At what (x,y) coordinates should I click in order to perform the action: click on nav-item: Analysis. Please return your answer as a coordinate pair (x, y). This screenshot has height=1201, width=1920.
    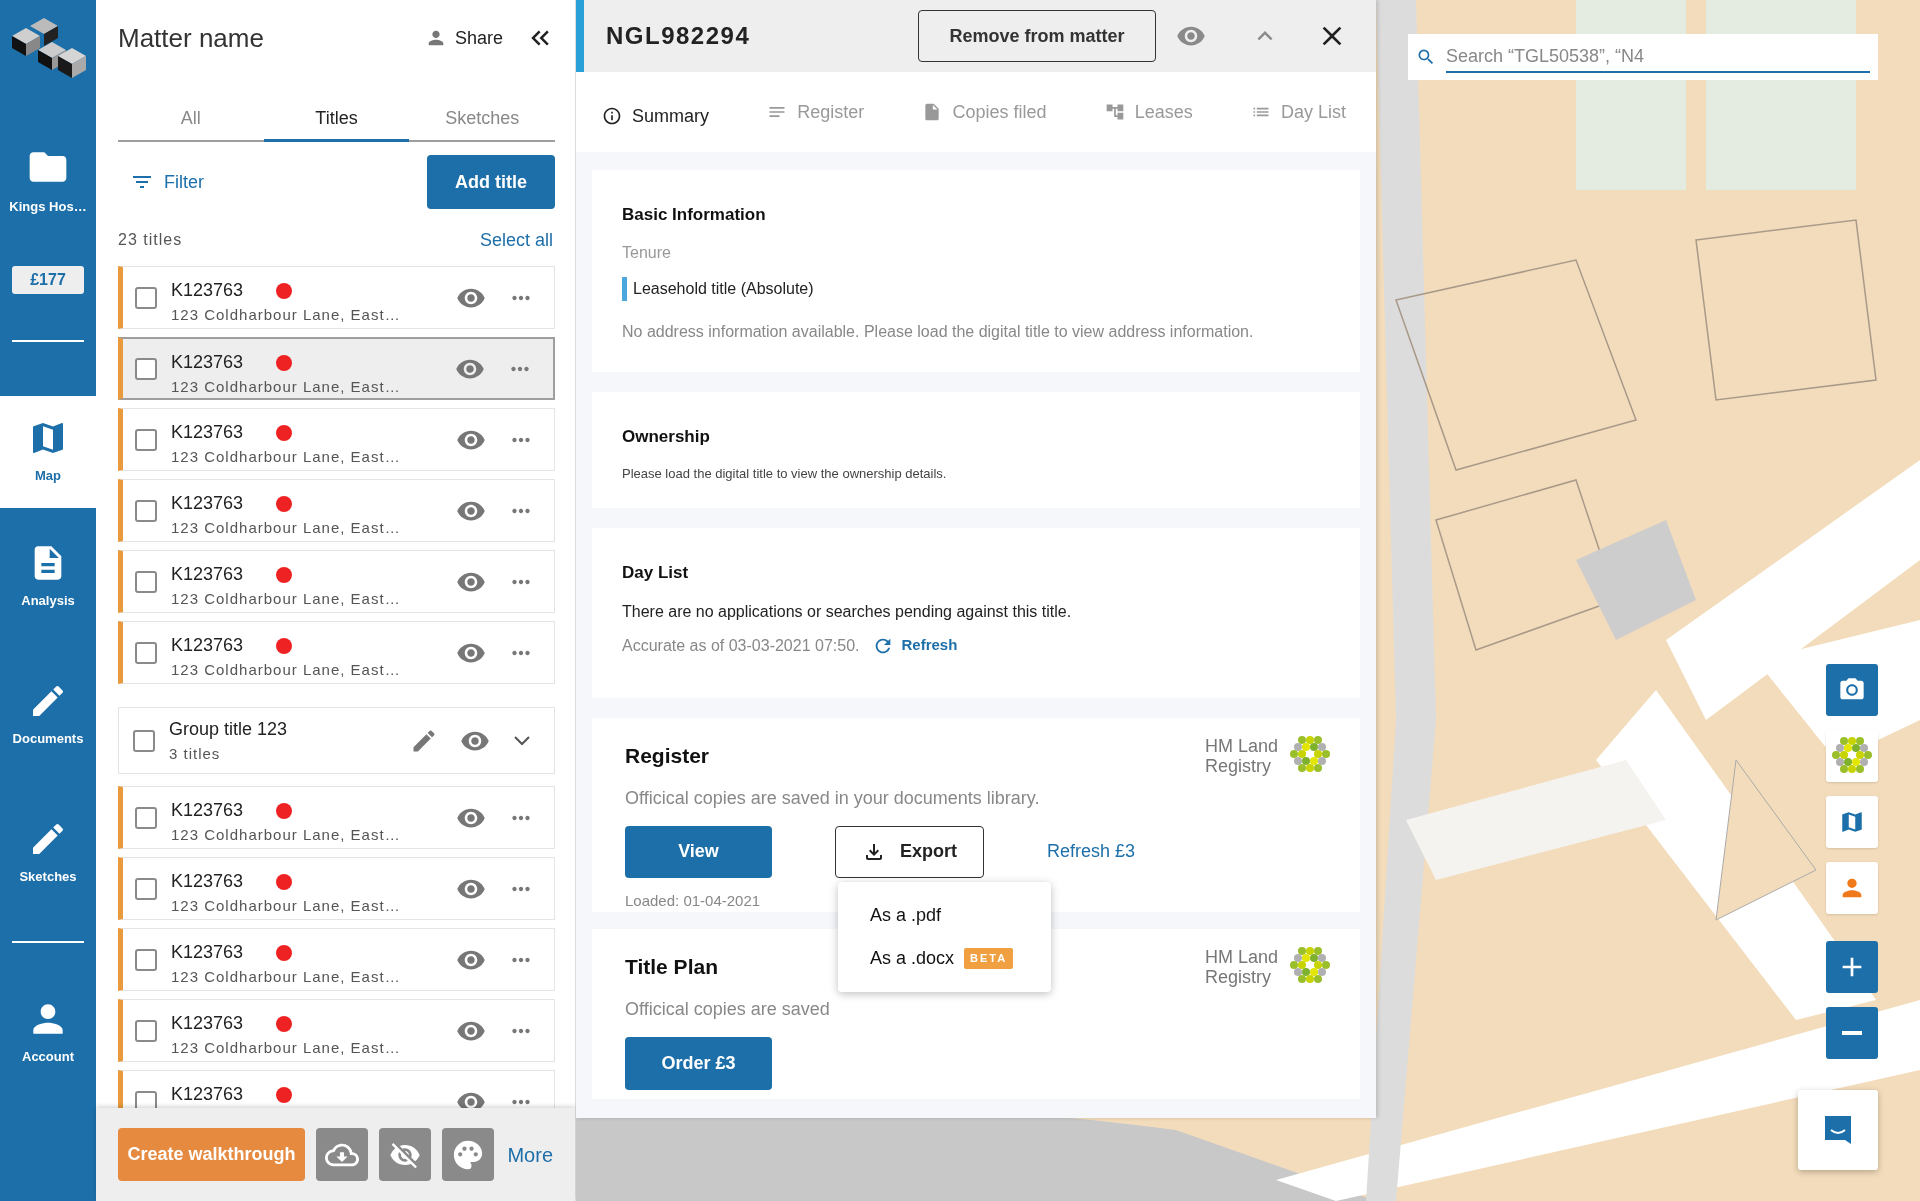
    Looking at the image, I should click on (48, 577).